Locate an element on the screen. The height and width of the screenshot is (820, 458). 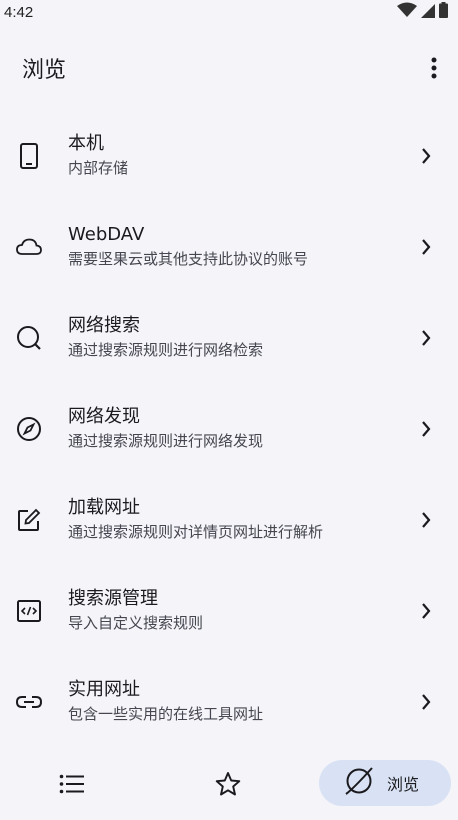
list-item-local: 本机 内部存储 is located at coordinates (229, 155).